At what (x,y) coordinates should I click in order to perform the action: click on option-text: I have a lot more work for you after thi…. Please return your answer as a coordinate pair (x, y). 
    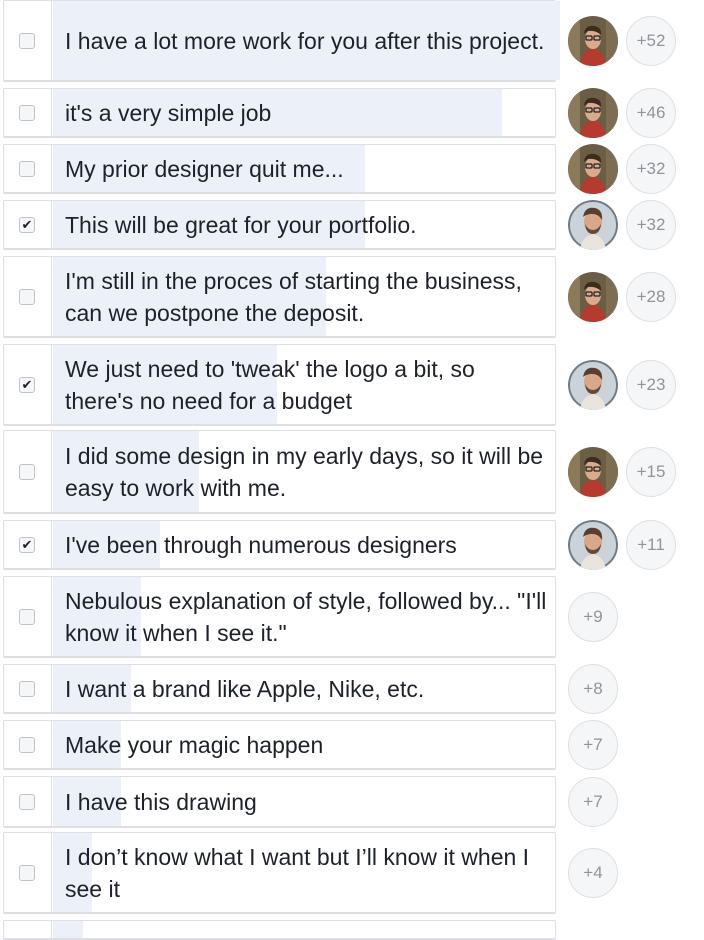
    Looking at the image, I should click on (305, 41).